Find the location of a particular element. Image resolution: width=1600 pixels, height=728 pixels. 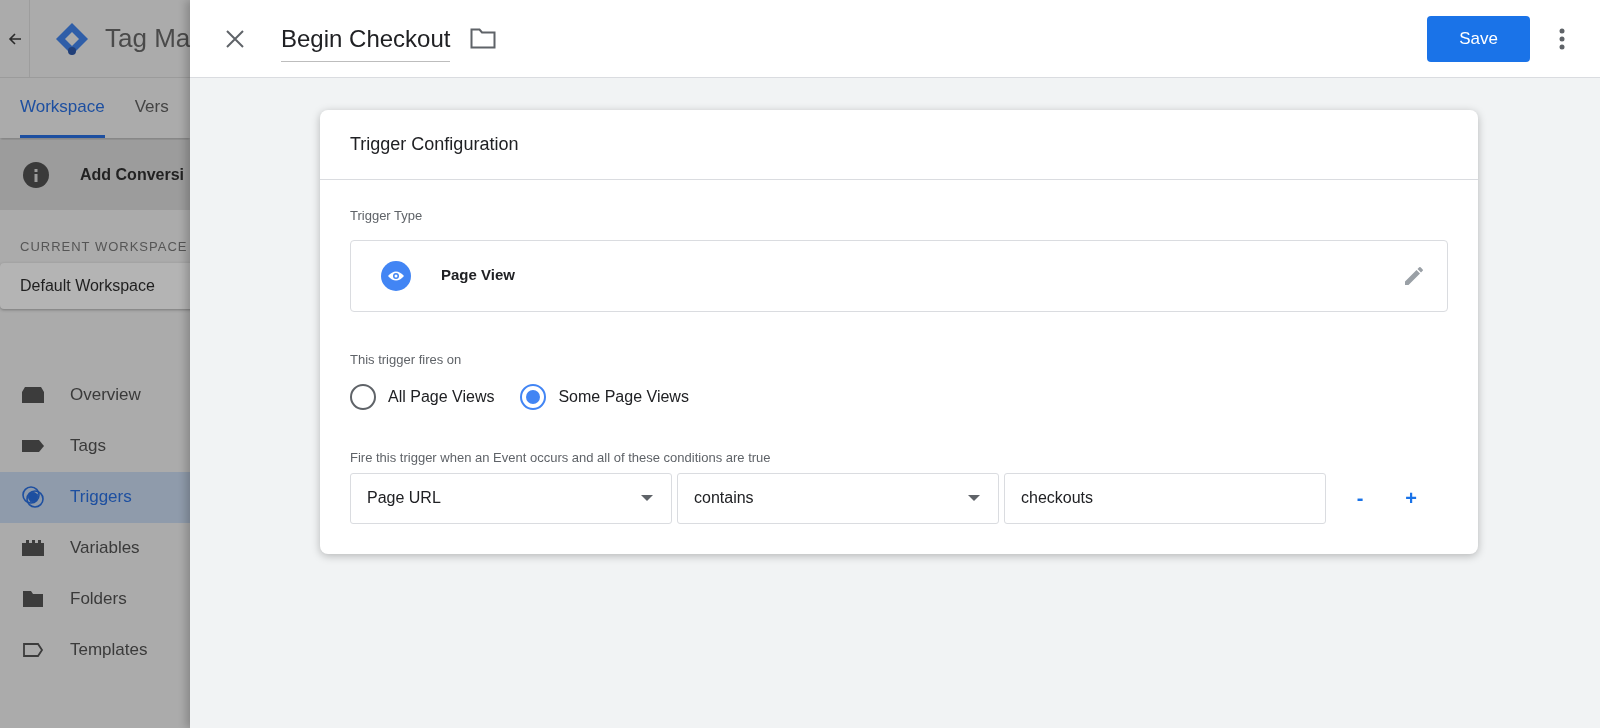

operator-dropdown: contains is located at coordinates (838, 498).